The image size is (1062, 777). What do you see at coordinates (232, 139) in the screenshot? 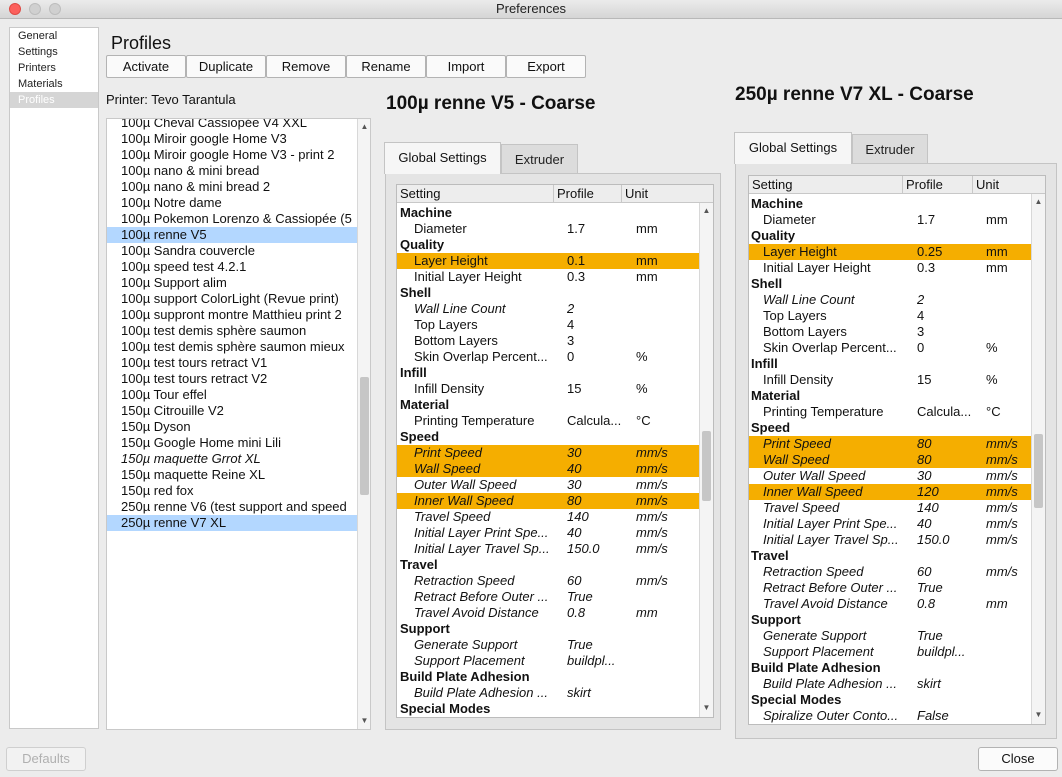
I see `profile-list-item: 100µ Miroir google Home V3` at bounding box center [232, 139].